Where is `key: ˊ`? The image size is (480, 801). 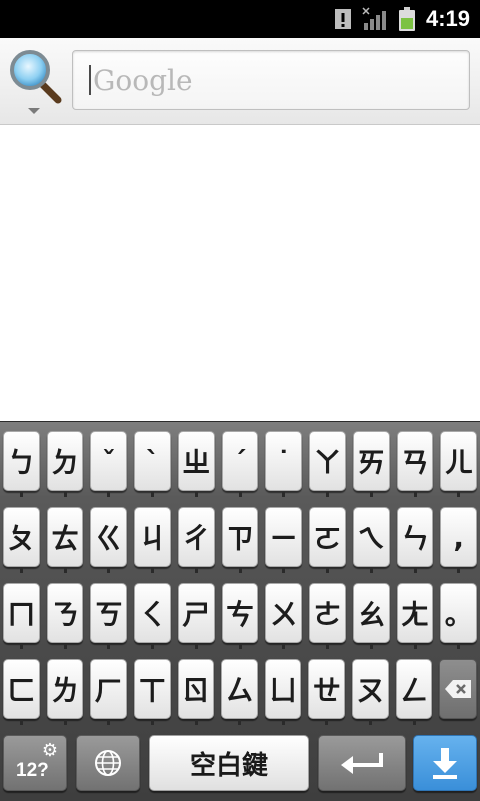 key: ˊ is located at coordinates (240, 464).